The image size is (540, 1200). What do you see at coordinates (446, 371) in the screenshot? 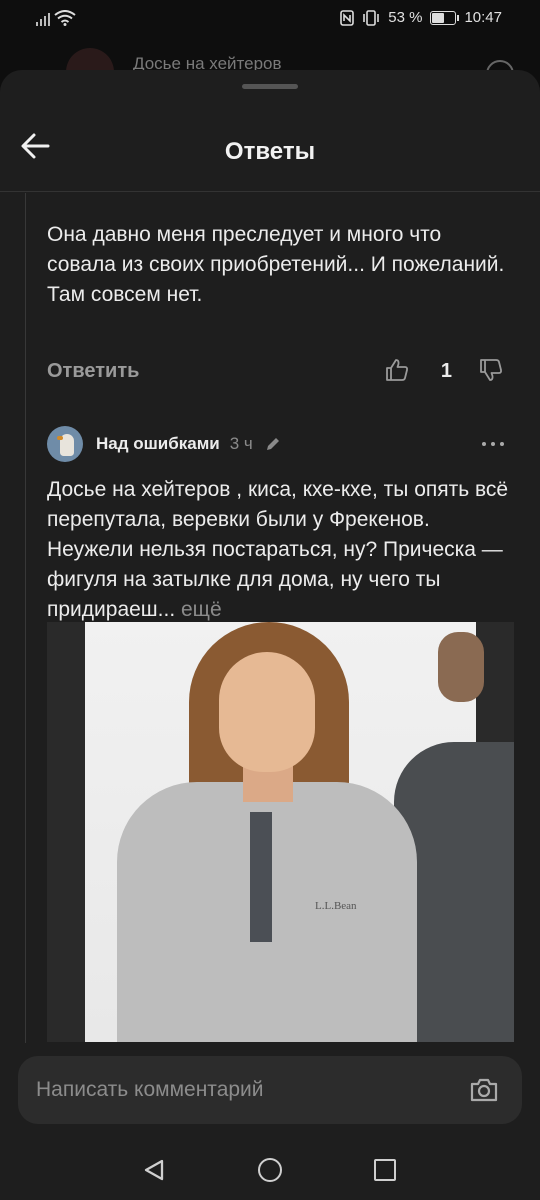
I see `like-count: 1` at bounding box center [446, 371].